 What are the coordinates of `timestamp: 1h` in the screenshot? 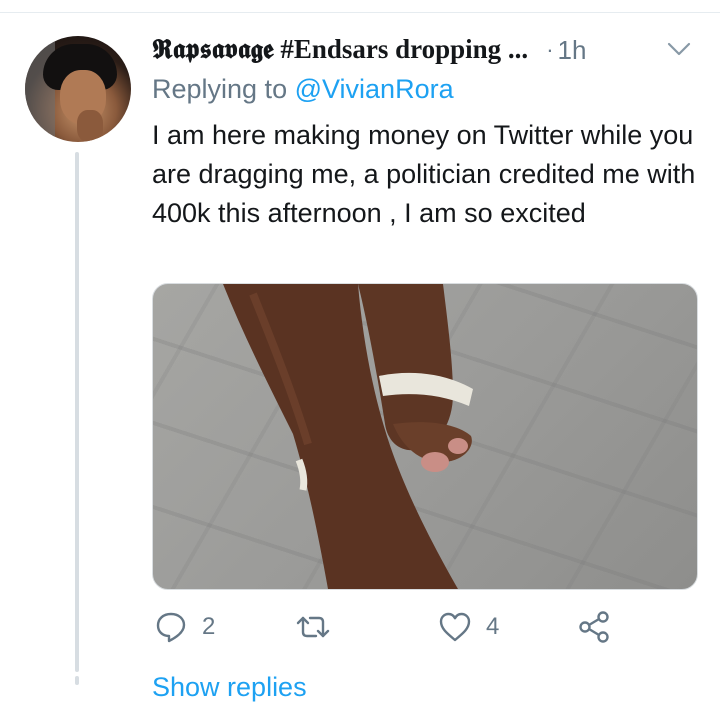 It's located at (572, 50).